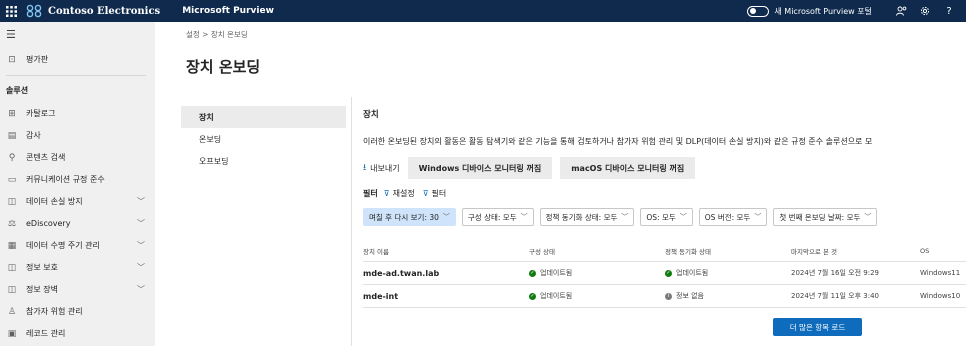 The height and width of the screenshot is (346, 966). I want to click on chip-os-version: OS 버전: 모두 ﹀, so click(733, 217).